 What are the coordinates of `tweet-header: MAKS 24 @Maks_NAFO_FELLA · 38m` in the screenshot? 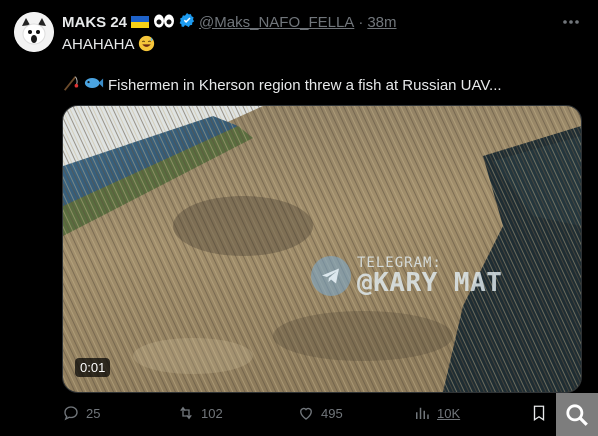 It's located at (229, 22).